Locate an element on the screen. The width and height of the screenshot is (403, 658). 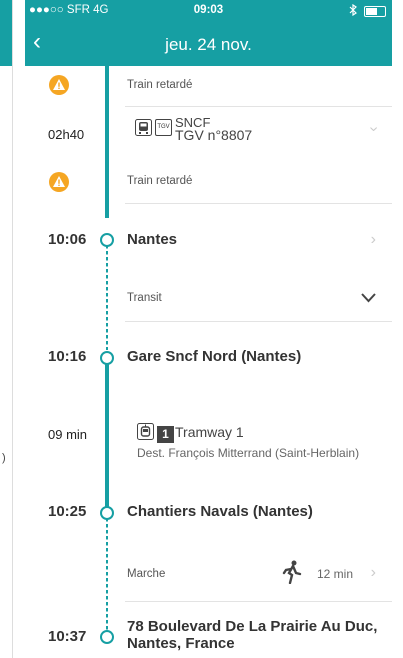
transit-chevron-down-icon is located at coordinates (368, 299).